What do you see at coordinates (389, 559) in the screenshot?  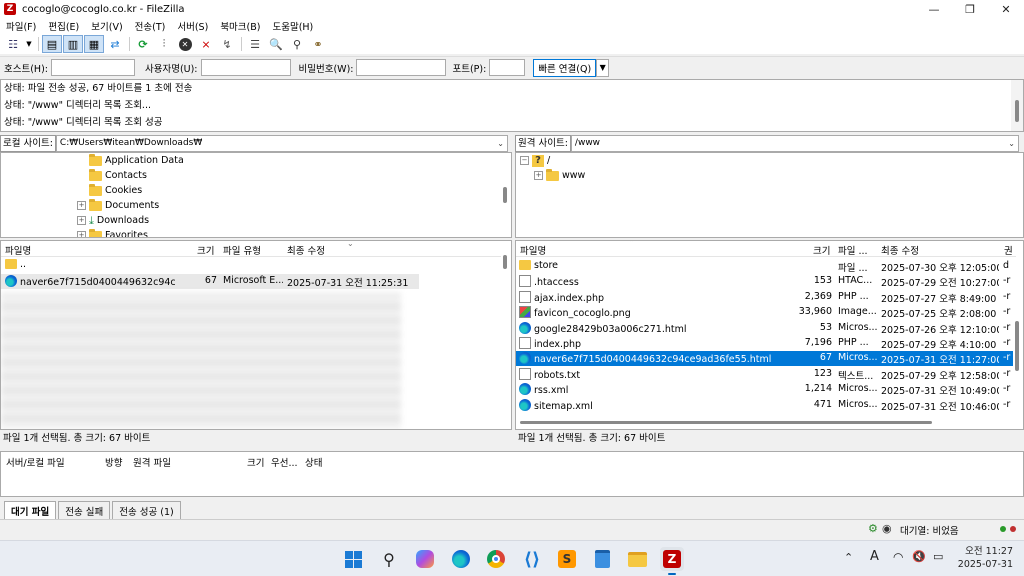 I see `search-icon: ⚲` at bounding box center [389, 559].